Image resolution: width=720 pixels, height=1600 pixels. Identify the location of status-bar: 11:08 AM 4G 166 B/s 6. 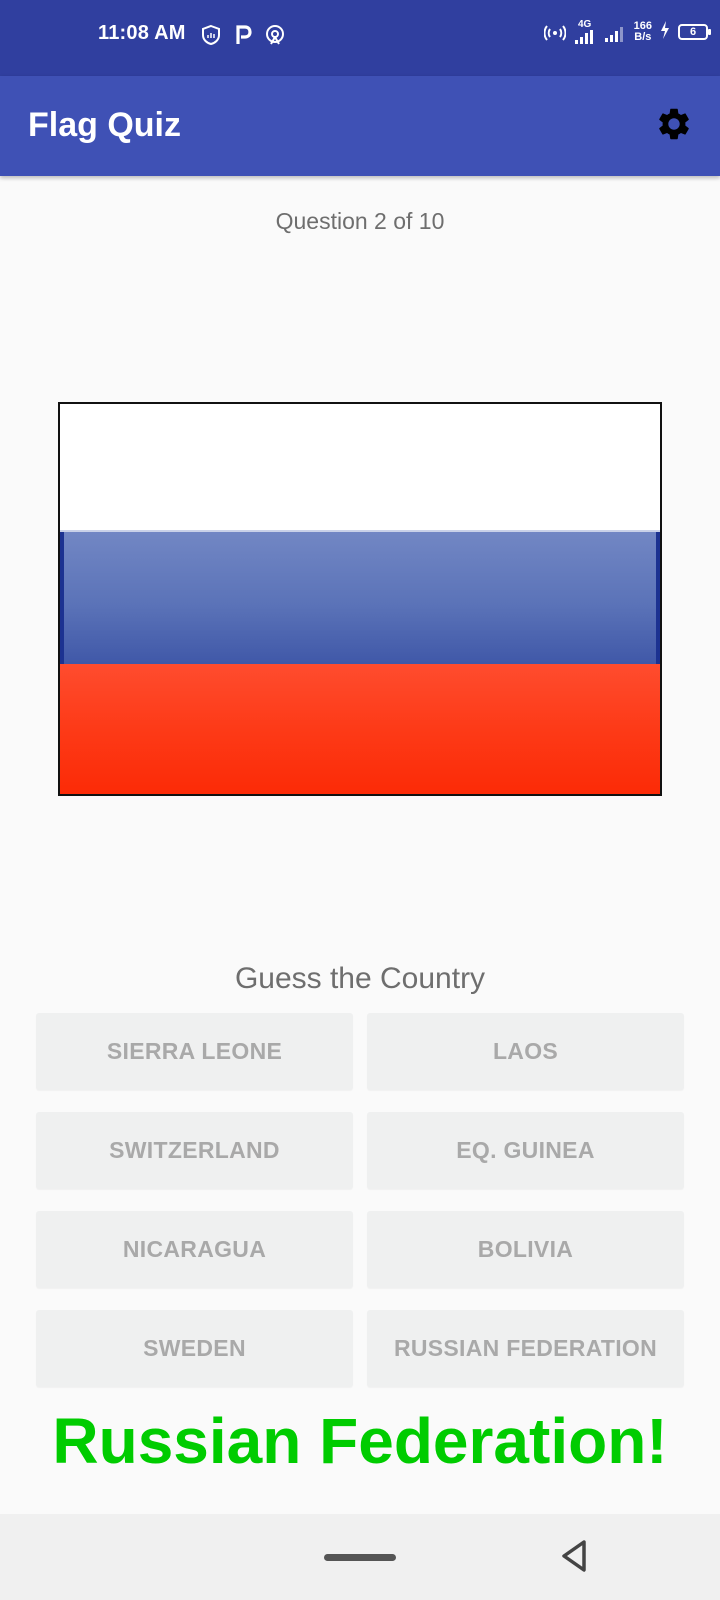
(360, 38).